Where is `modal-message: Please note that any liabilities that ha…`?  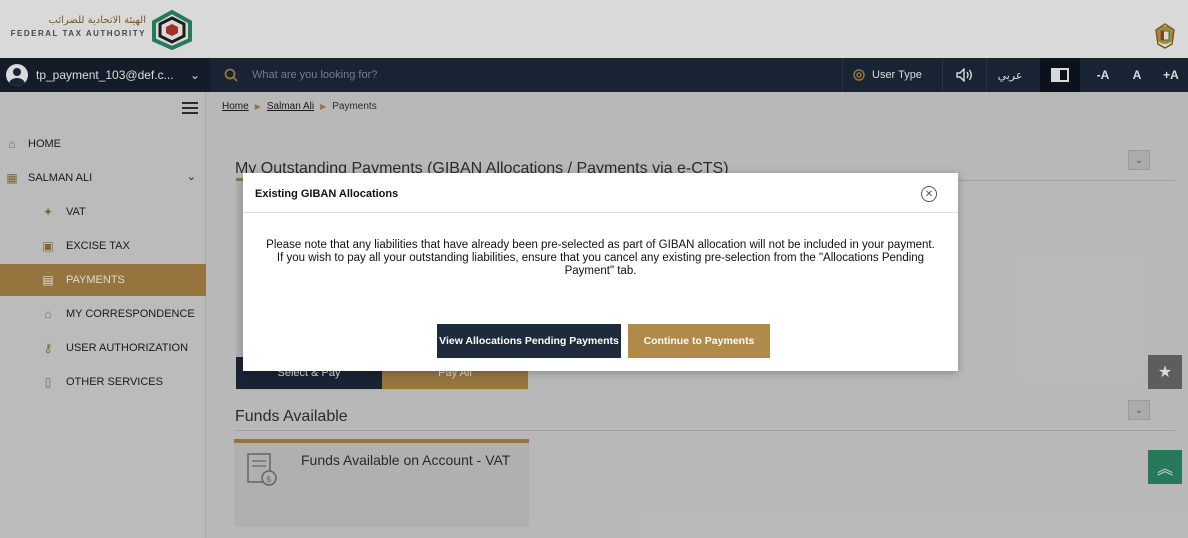
modal-message: Please note that any liabilities that ha… is located at coordinates (600, 258).